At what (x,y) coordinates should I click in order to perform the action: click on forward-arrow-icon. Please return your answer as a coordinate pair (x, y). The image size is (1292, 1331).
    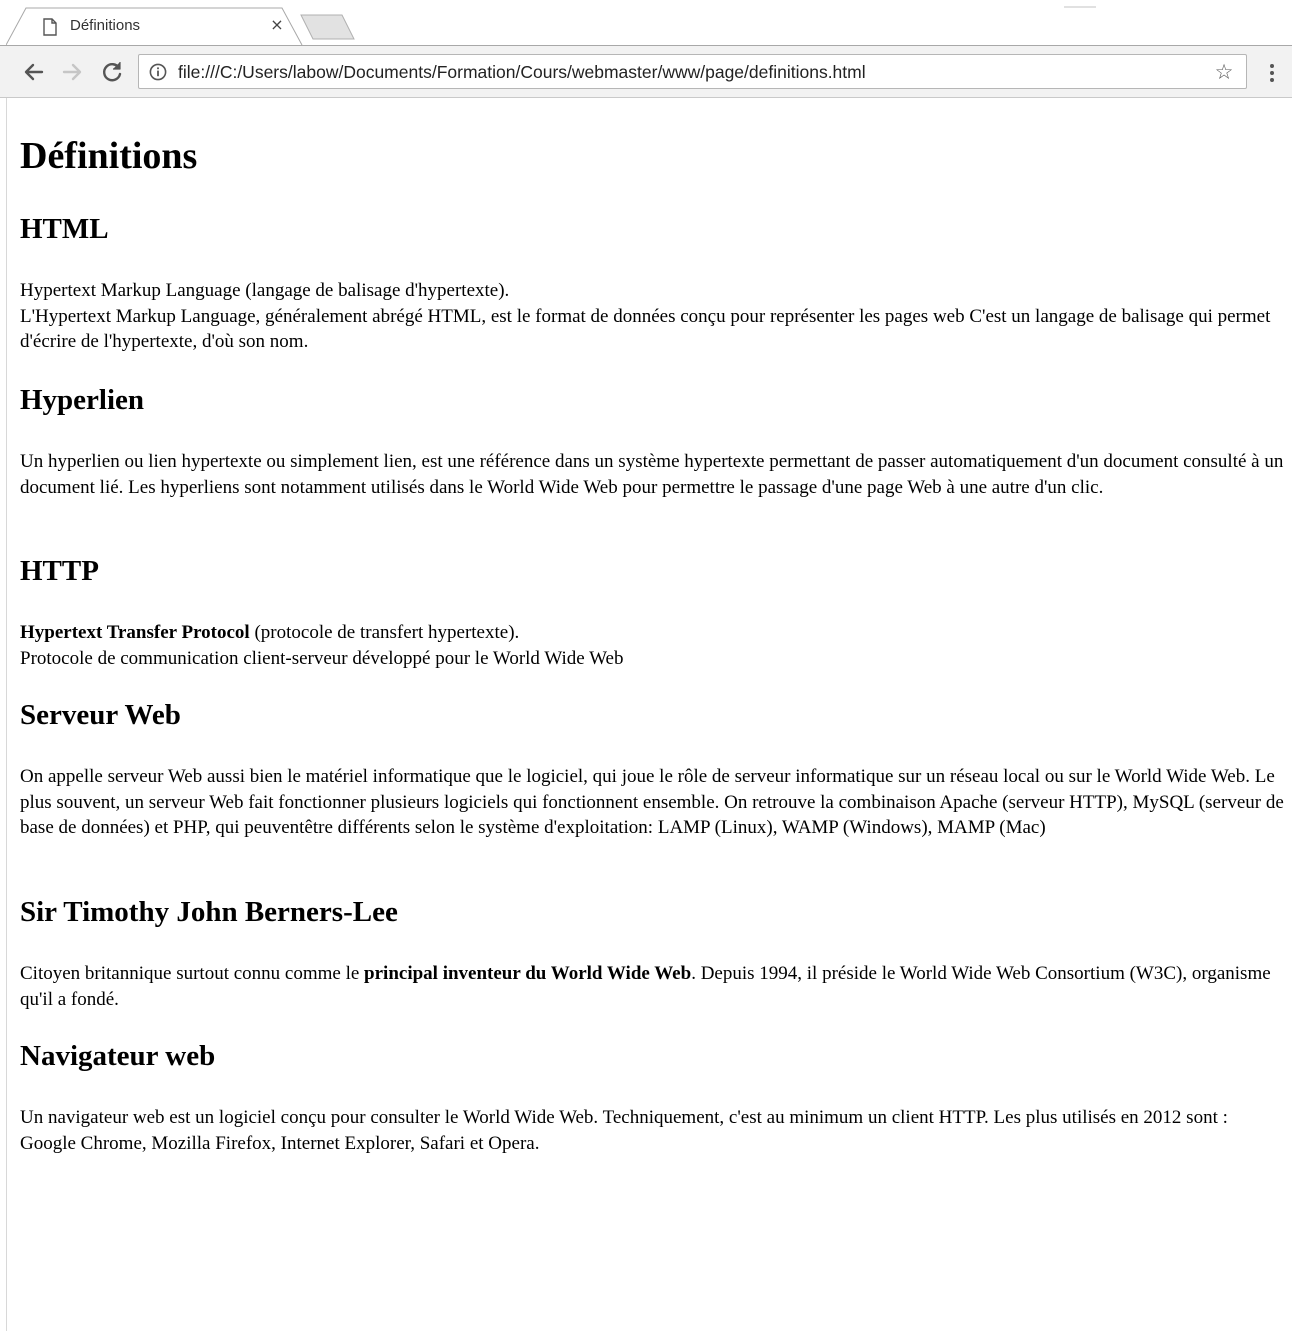
    Looking at the image, I should click on (72, 72).